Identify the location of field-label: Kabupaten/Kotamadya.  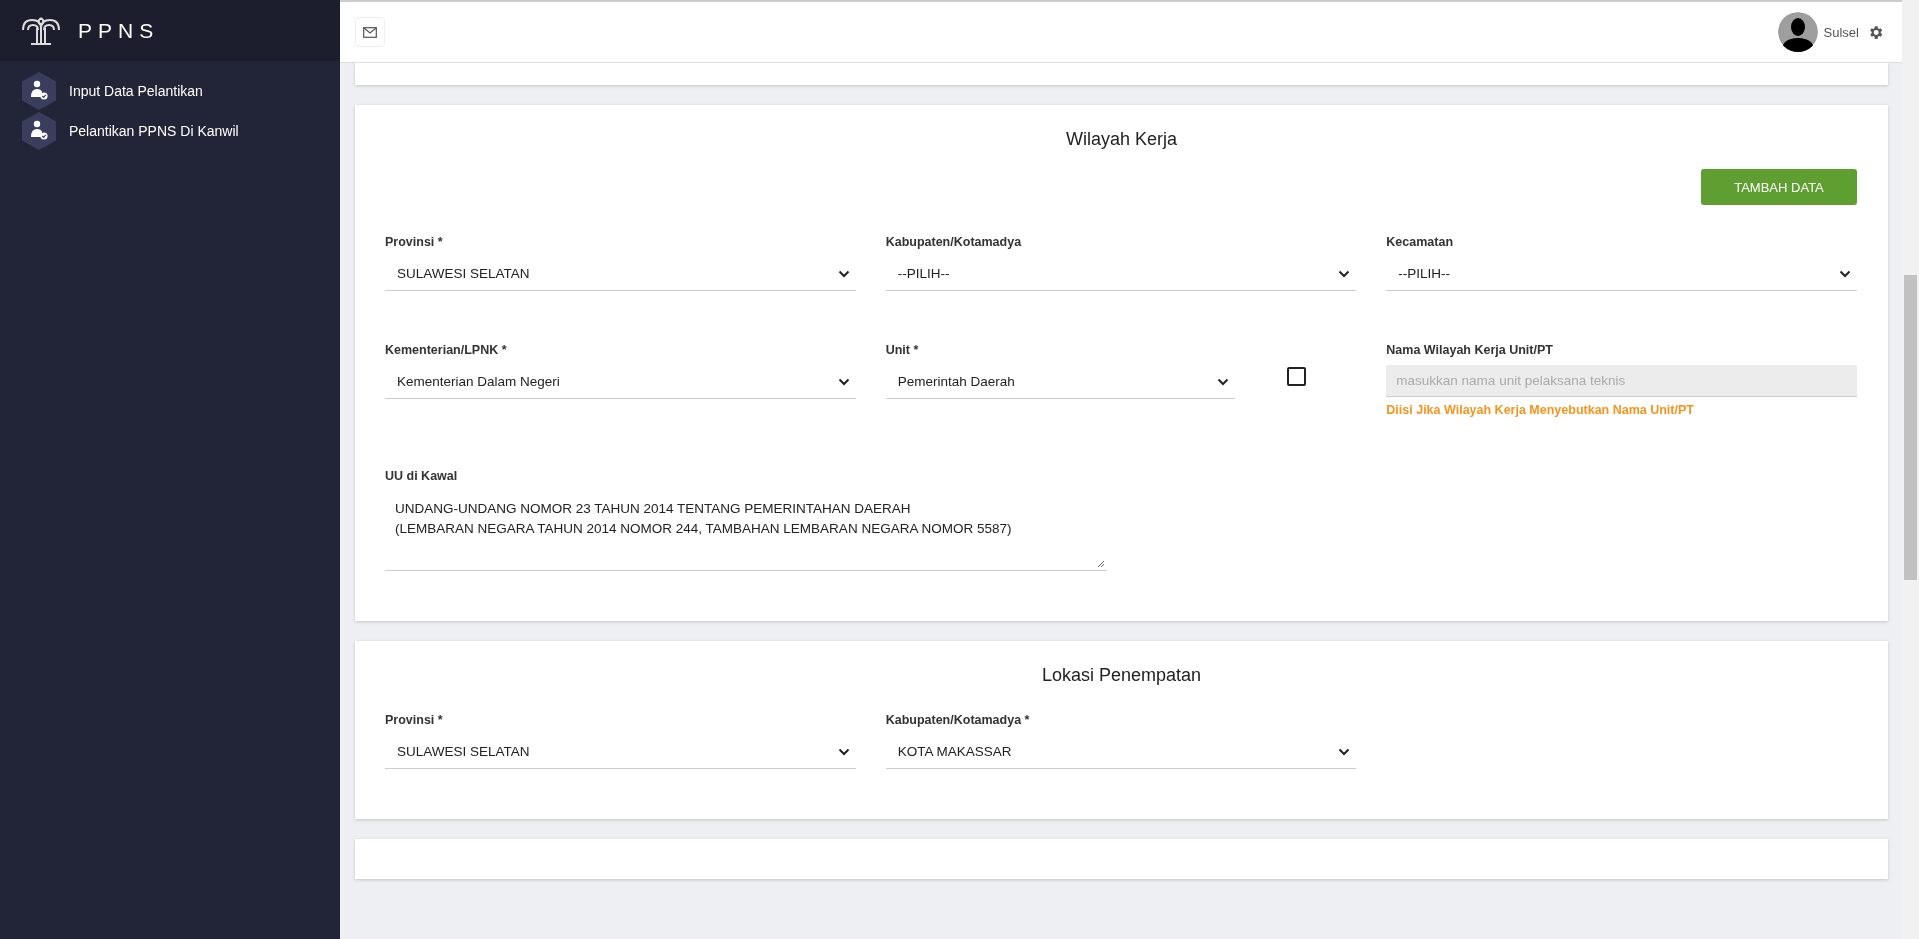
(954, 242).